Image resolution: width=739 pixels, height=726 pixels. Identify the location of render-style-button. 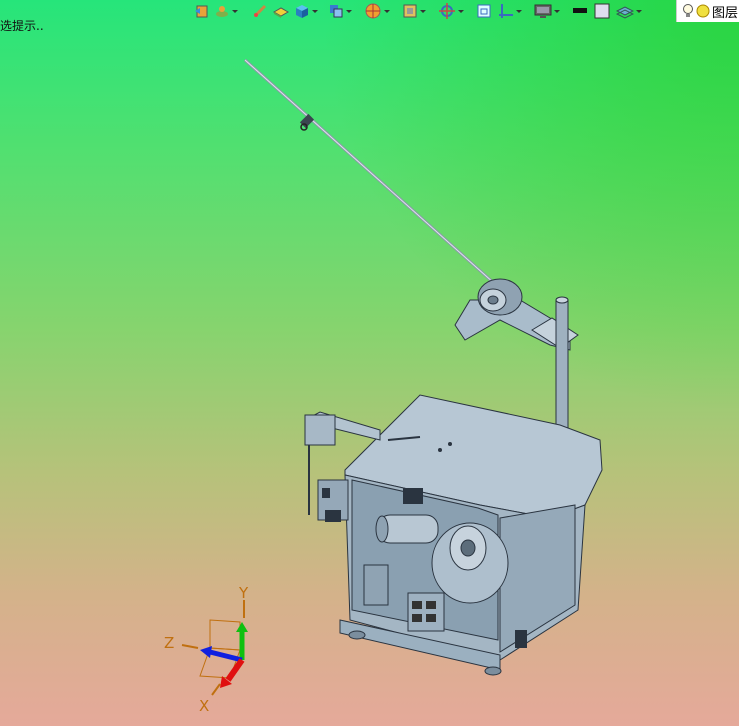
(306, 11).